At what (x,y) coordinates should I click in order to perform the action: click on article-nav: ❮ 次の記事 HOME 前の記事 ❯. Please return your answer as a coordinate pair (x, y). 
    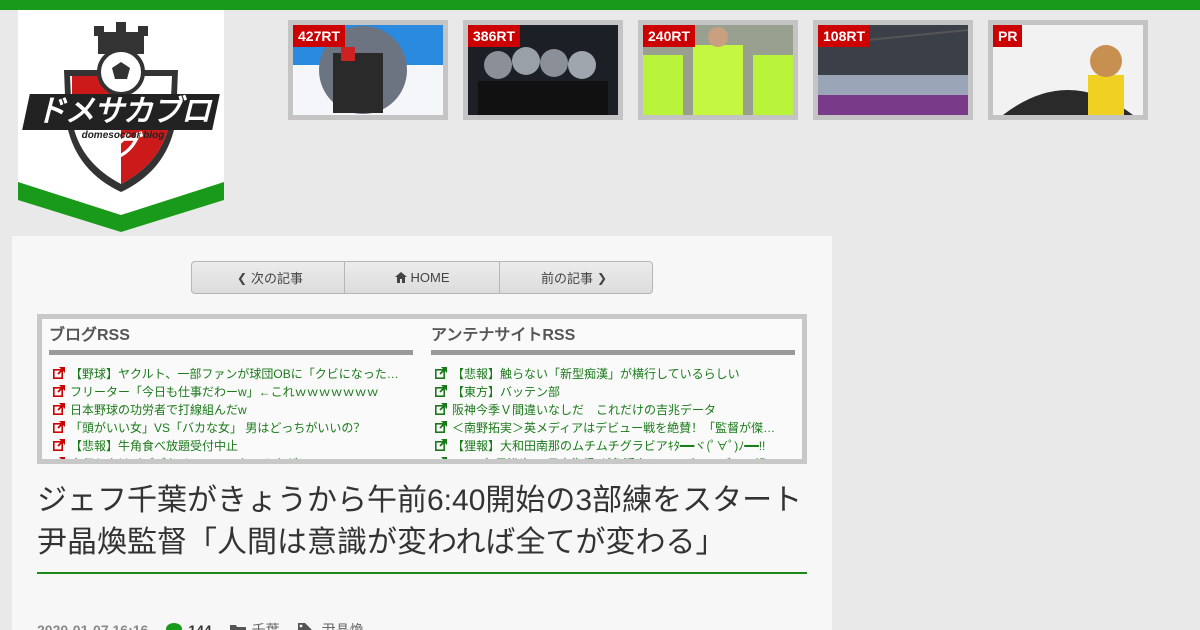
    Looking at the image, I should click on (422, 277).